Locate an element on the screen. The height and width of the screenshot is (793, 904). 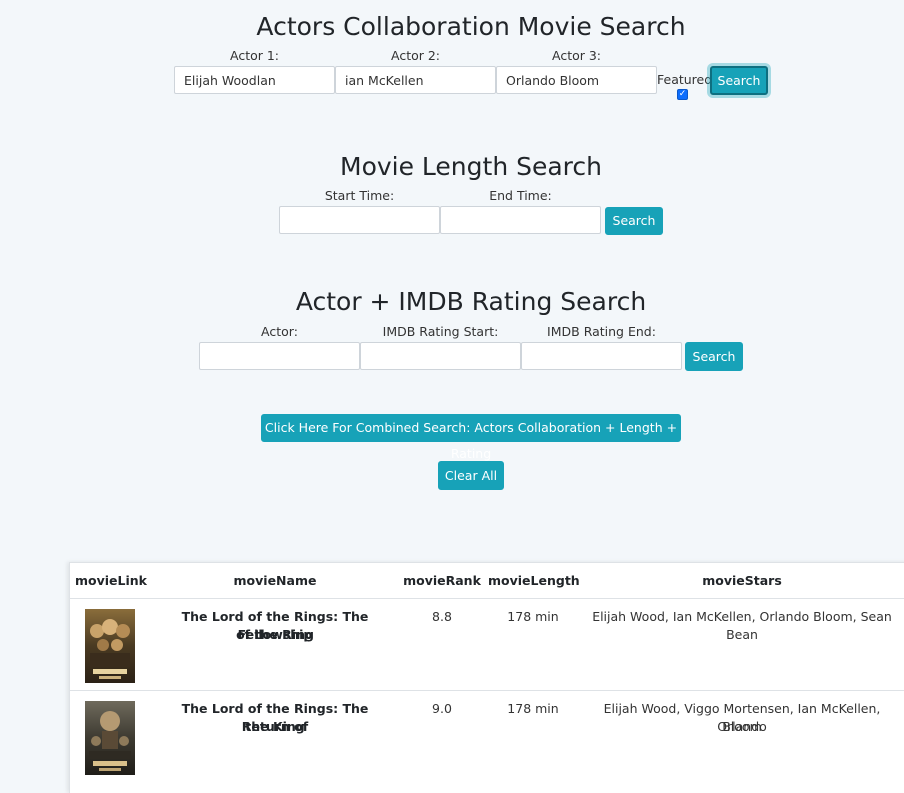
movie-name-line: the King is located at coordinates (275, 726).